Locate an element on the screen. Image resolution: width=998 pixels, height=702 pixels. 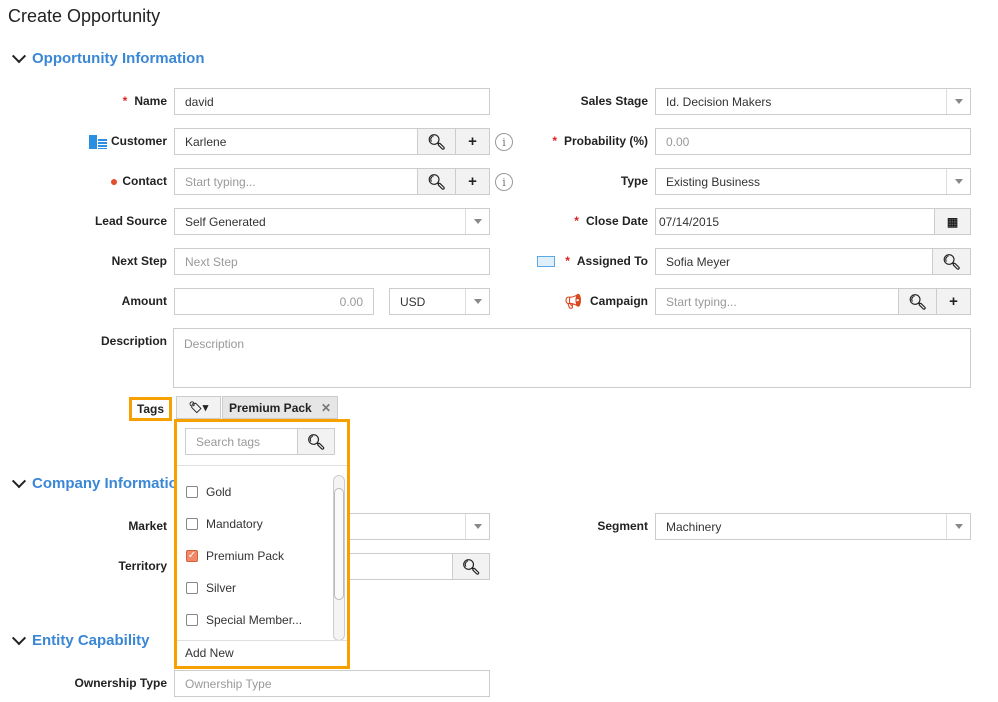
contact-search-button: 🔍︎ is located at coordinates (436, 181).